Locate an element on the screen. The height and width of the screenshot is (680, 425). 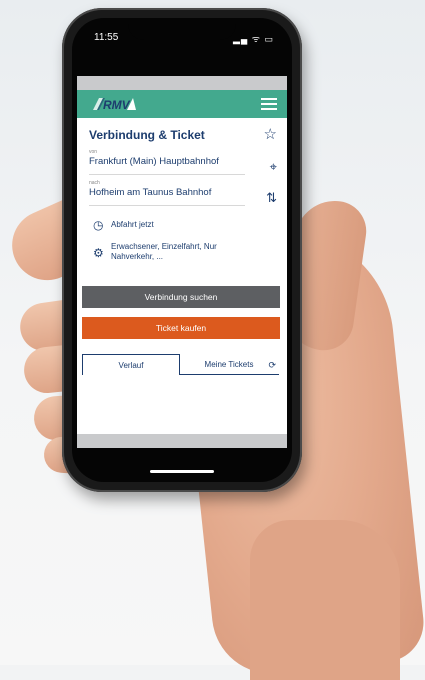
to-value: Hofheim am Taunus Bahnhof is located at coordinates (150, 192).